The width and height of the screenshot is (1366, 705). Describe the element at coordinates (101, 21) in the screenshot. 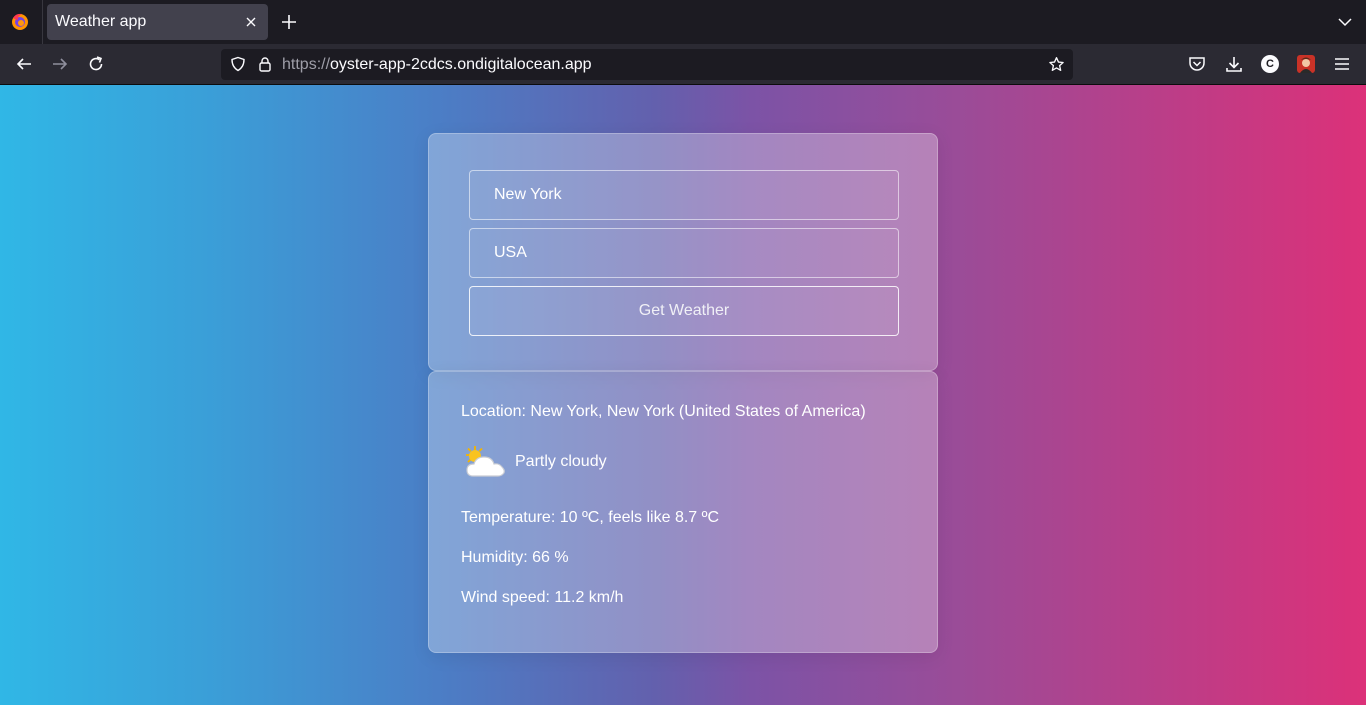

I see `tab-title: Weather app` at that location.